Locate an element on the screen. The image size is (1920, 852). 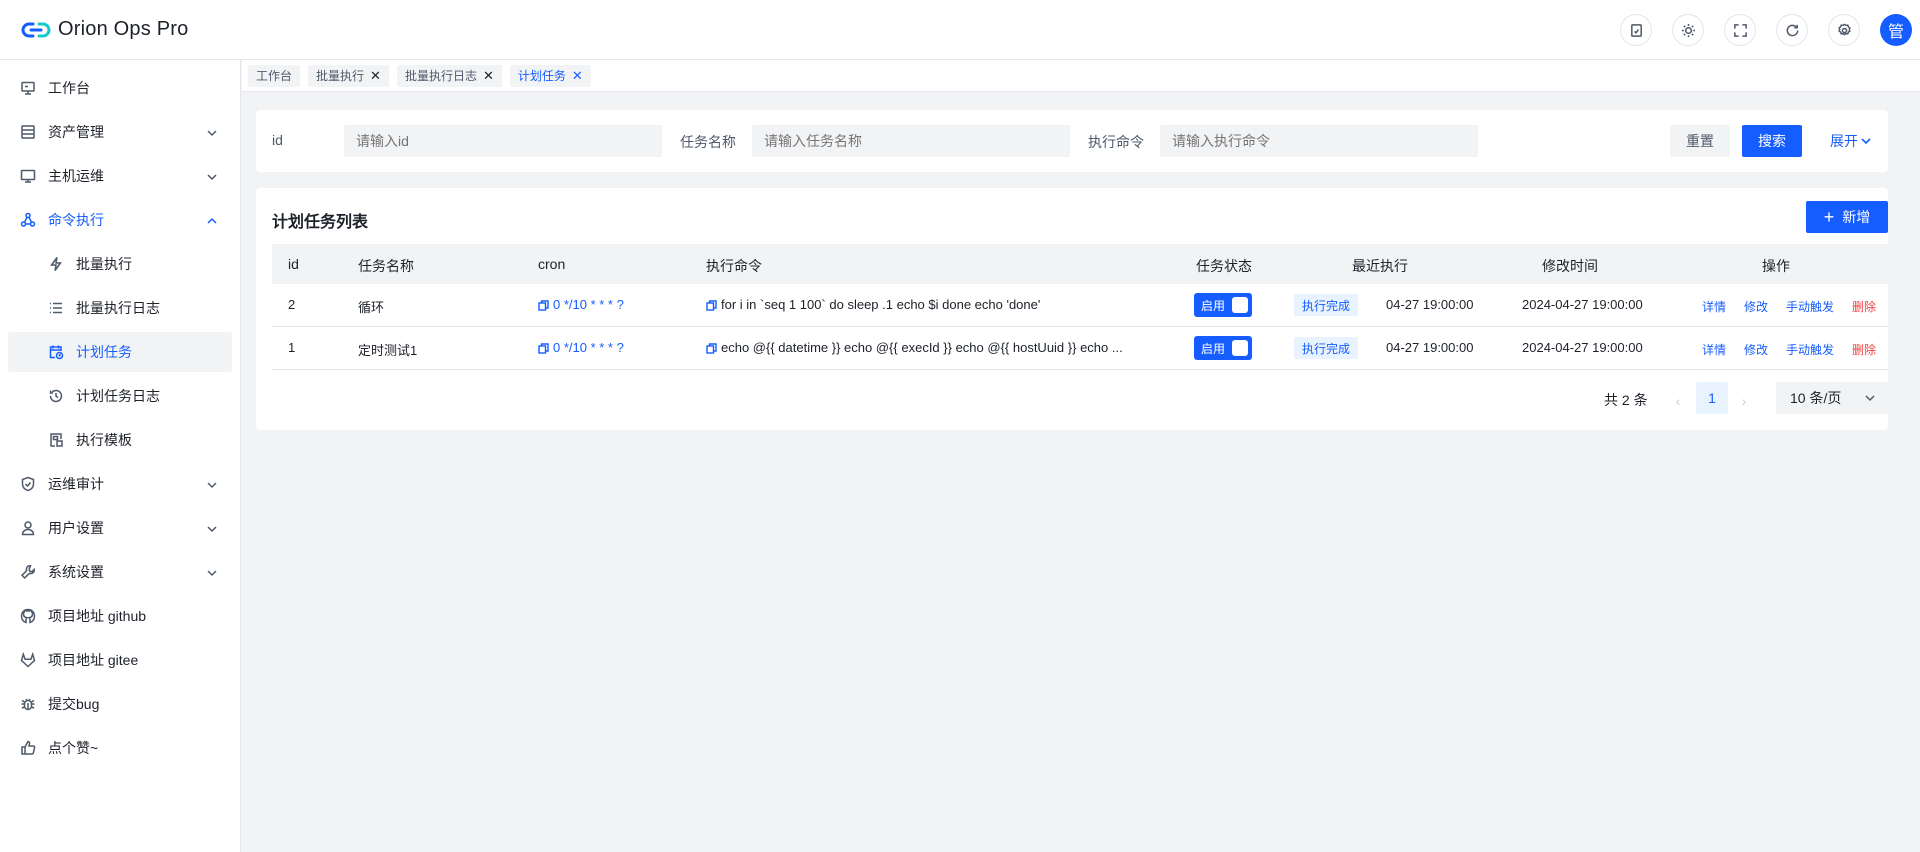
submenu-command-exec: 批量执行 批量执行日志 计划任务 计划任务日志 执行模板 is located at coordinates (120, 352).